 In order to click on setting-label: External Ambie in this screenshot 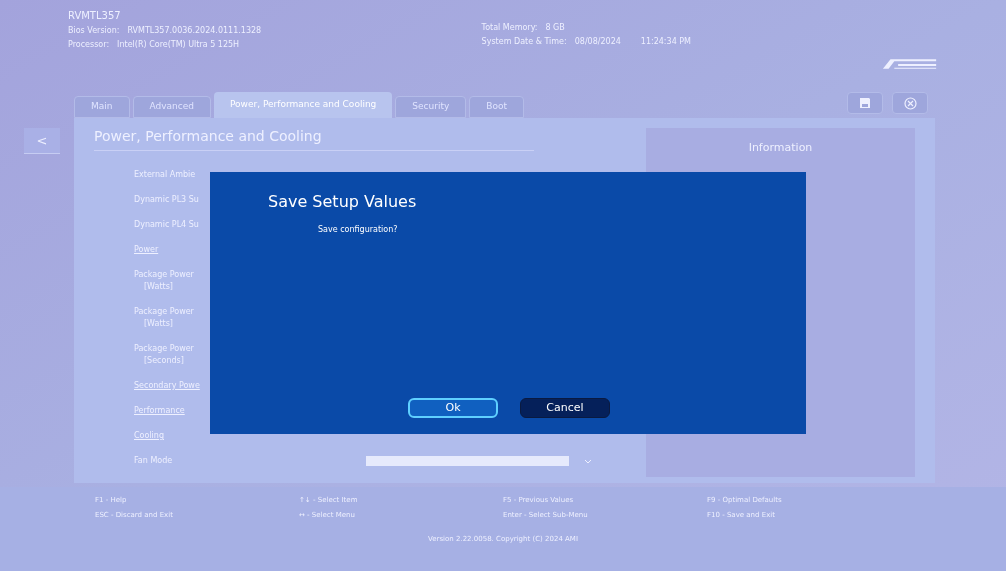, I will do `click(165, 175)`.